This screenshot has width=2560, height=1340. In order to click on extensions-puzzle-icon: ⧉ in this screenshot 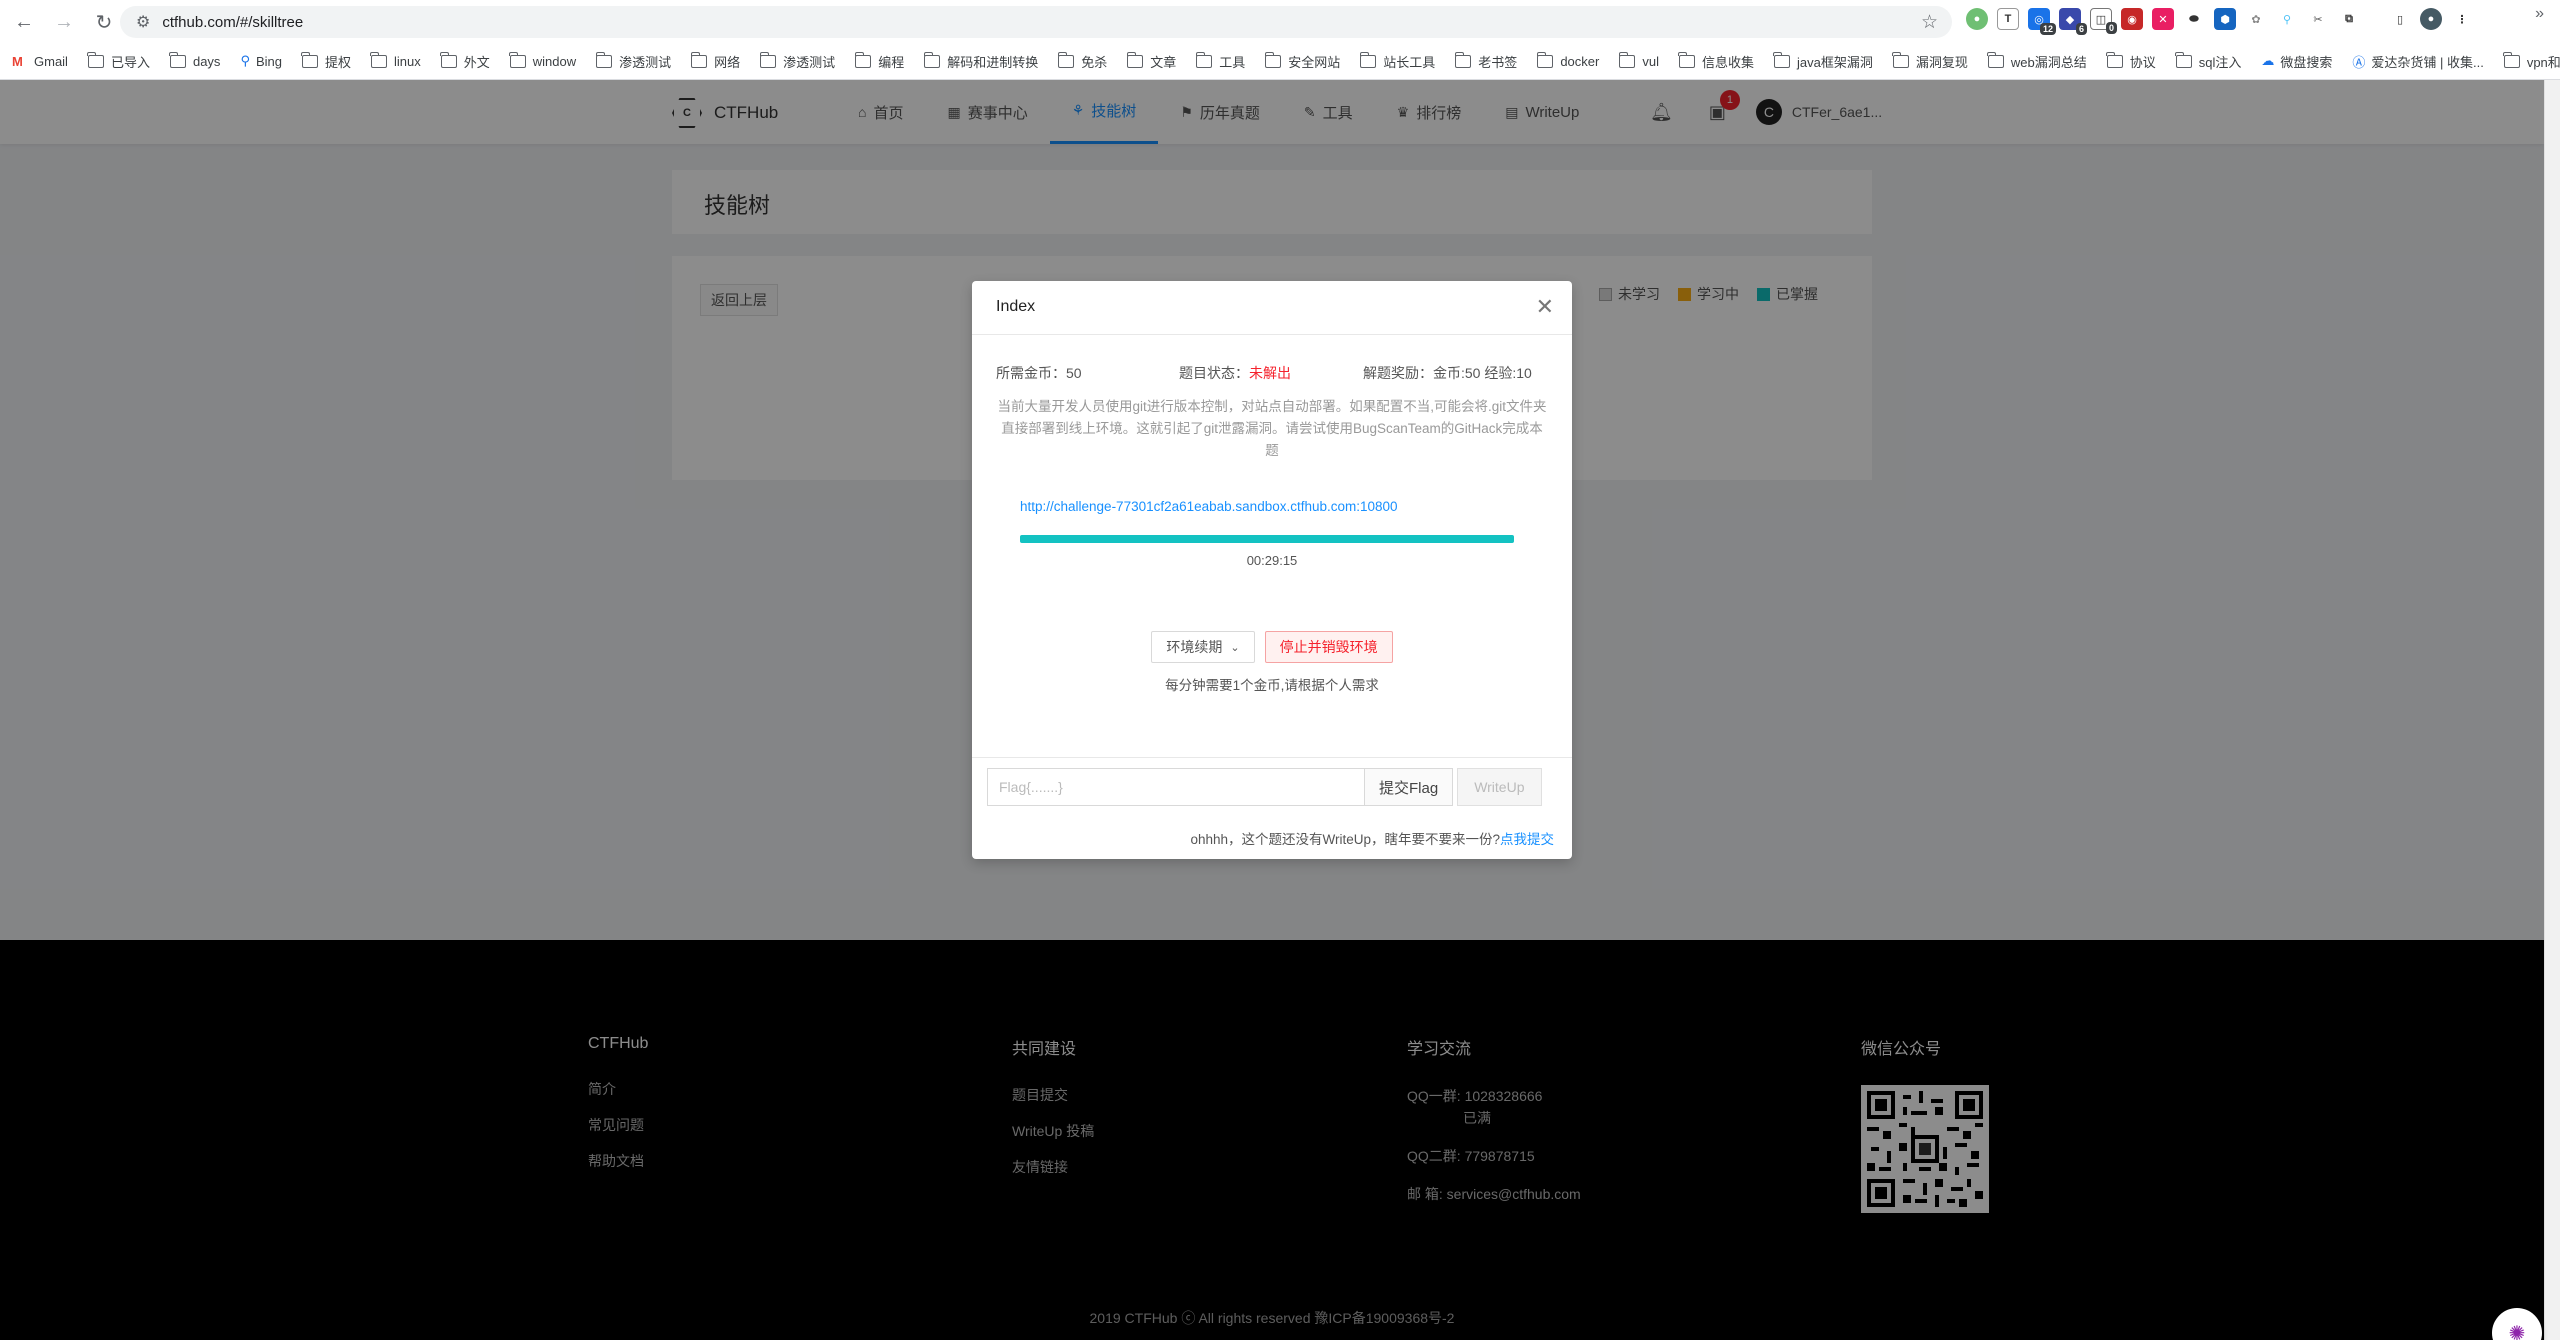, I will do `click(2349, 19)`.